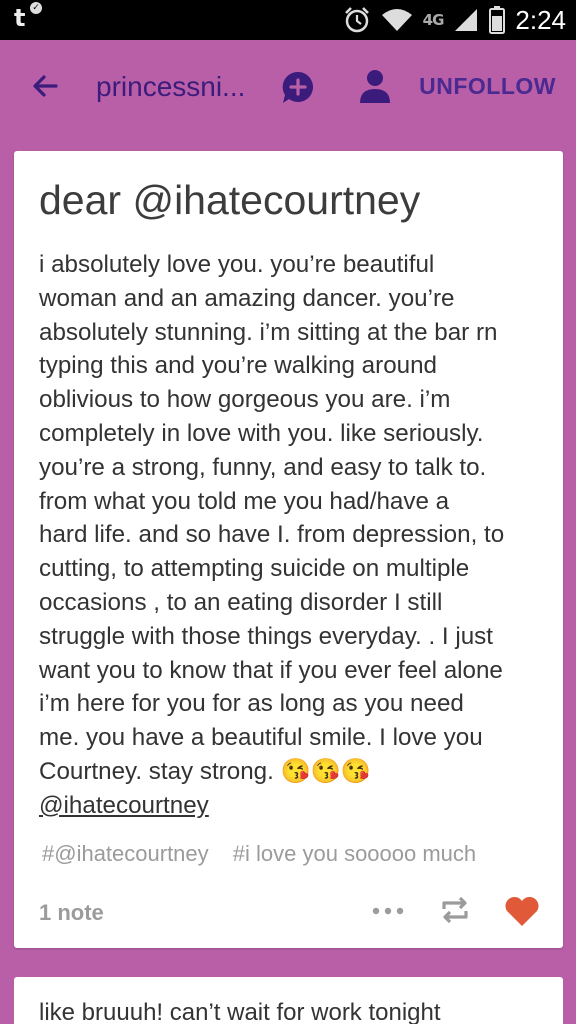  What do you see at coordinates (240, 1011) in the screenshot?
I see `next-post-text: like bruuuh! can’t wait for work tonight` at bounding box center [240, 1011].